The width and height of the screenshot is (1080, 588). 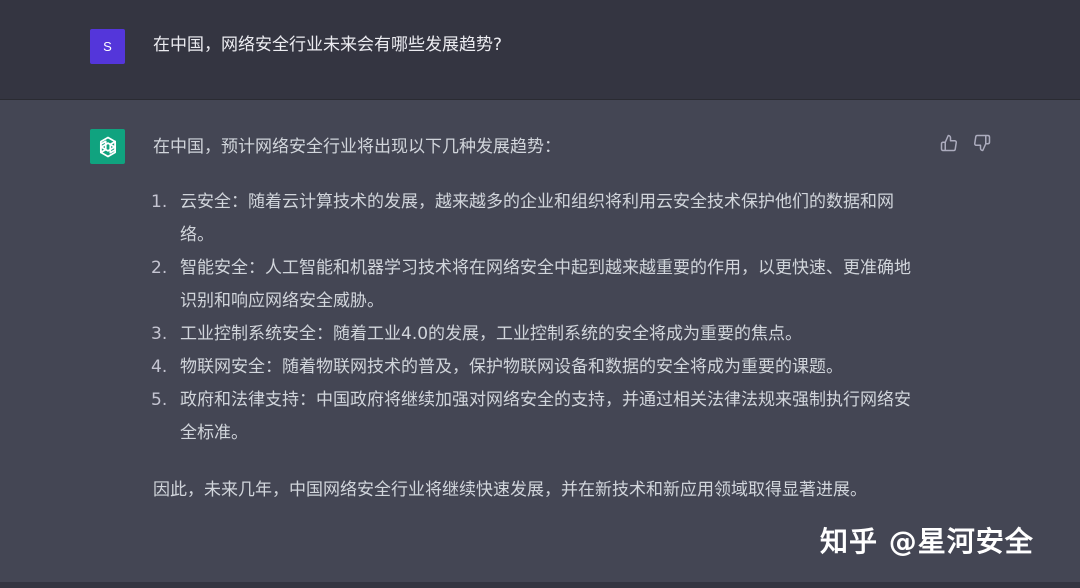 What do you see at coordinates (511, 367) in the screenshot?
I see `list-item-text: 物联网安全：随着物联网技术的普及，保护物联网设备和数据的安全将成为重要的课题。` at bounding box center [511, 367].